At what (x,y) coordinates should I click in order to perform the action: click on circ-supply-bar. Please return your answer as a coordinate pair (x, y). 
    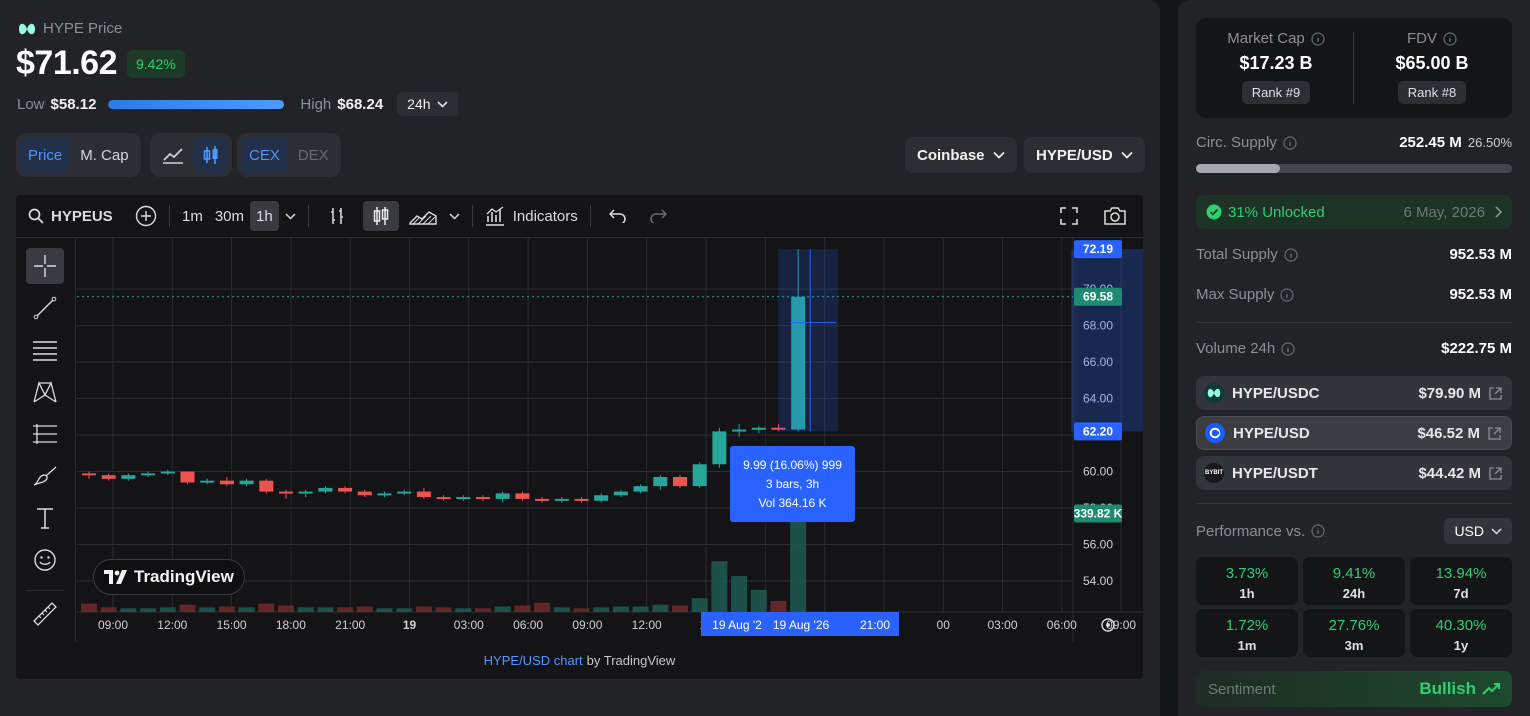
    Looking at the image, I should click on (1354, 168).